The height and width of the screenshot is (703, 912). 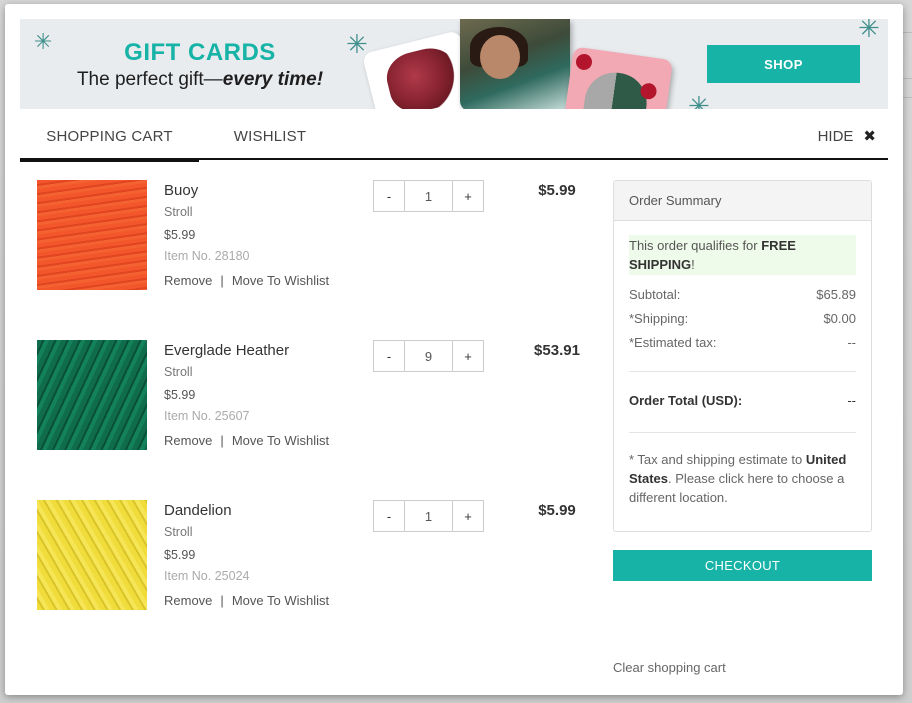 What do you see at coordinates (686, 400) in the screenshot?
I see `order-total-label: Order Total (USD):` at bounding box center [686, 400].